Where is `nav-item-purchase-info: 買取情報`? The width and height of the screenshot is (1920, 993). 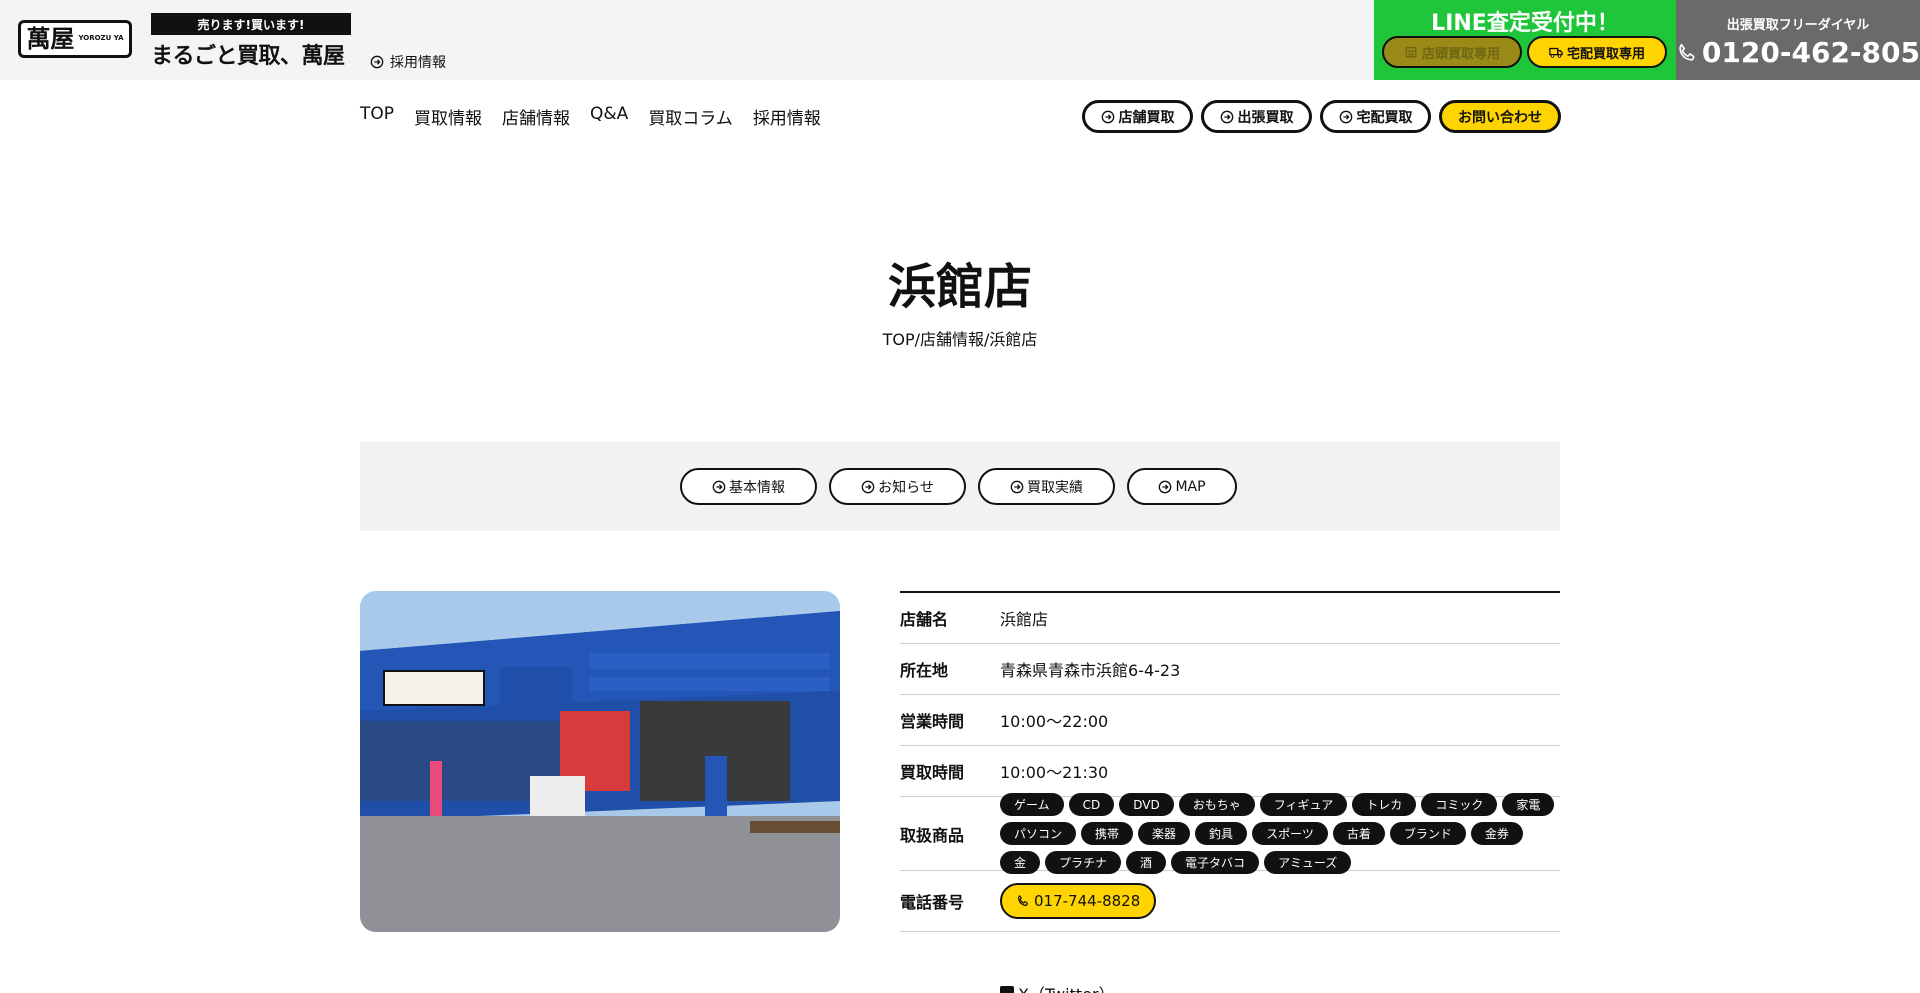 nav-item-purchase-info: 買取情報 is located at coordinates (448, 116).